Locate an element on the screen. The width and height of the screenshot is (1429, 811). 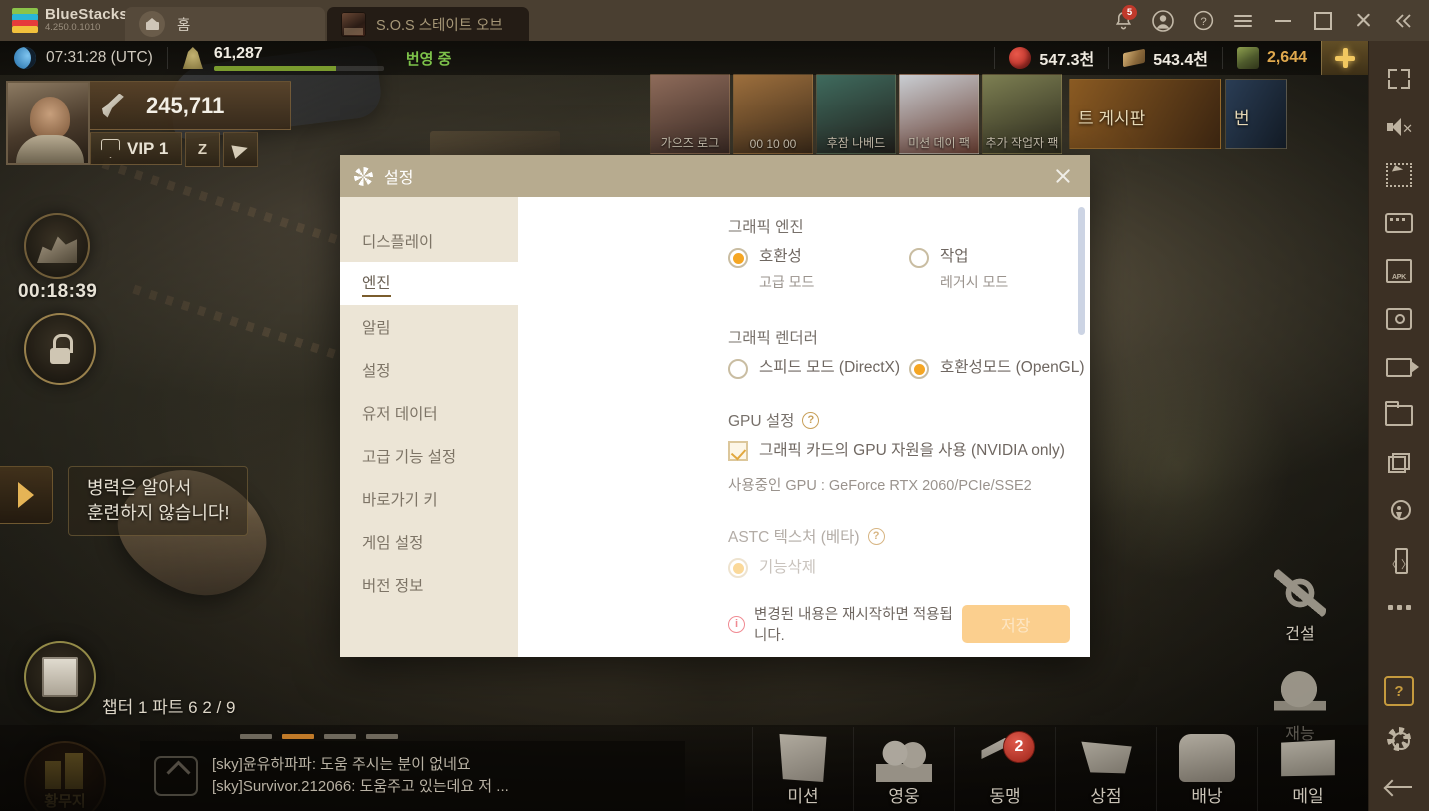
screenshot-button is located at coordinates (1399, 319).